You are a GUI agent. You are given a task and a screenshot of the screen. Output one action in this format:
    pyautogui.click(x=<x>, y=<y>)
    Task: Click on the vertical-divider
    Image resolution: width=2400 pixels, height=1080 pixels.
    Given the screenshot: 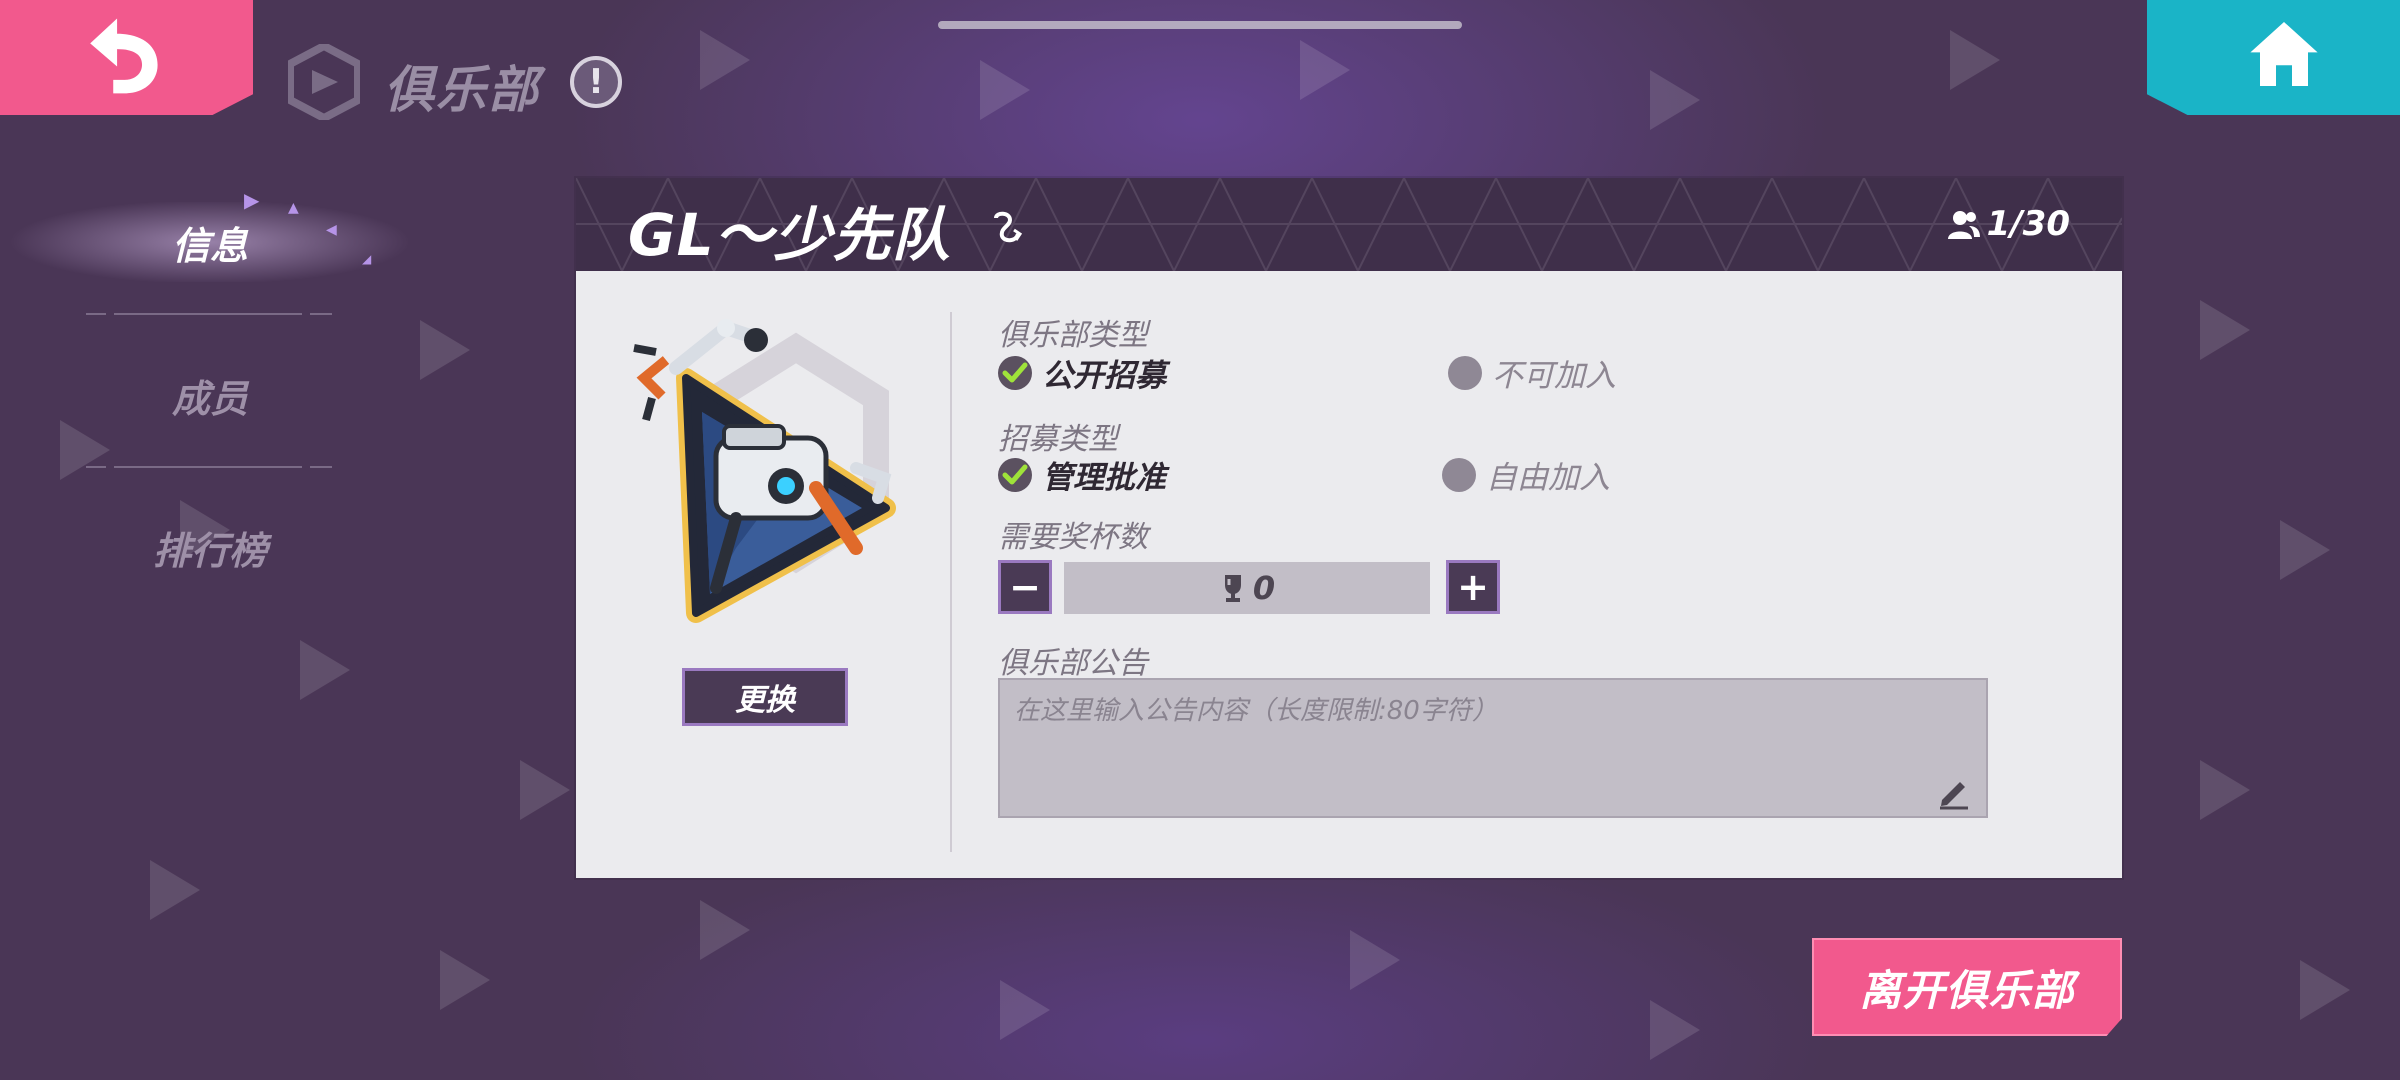 What is the action you would take?
    pyautogui.click(x=951, y=582)
    